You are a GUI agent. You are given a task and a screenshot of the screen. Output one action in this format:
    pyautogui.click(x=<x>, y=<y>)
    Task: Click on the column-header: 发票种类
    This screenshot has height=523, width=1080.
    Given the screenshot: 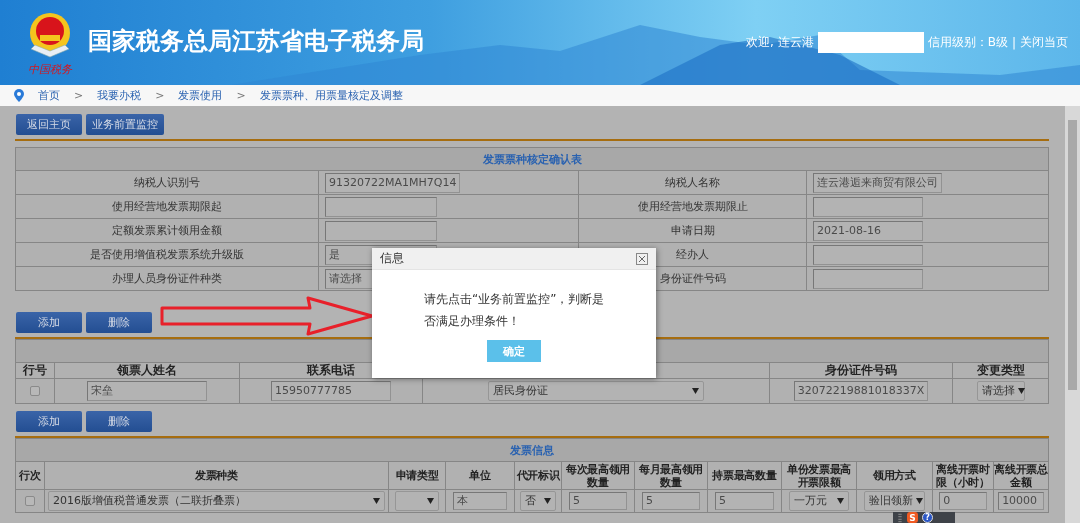 What is the action you would take?
    pyautogui.click(x=216, y=475)
    